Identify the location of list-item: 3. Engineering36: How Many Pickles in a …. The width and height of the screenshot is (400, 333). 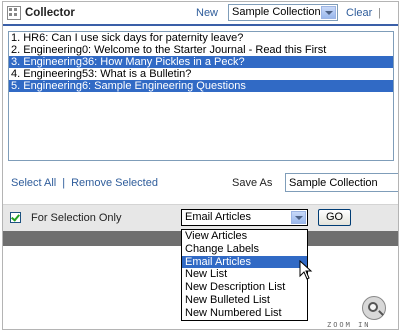
(201, 62).